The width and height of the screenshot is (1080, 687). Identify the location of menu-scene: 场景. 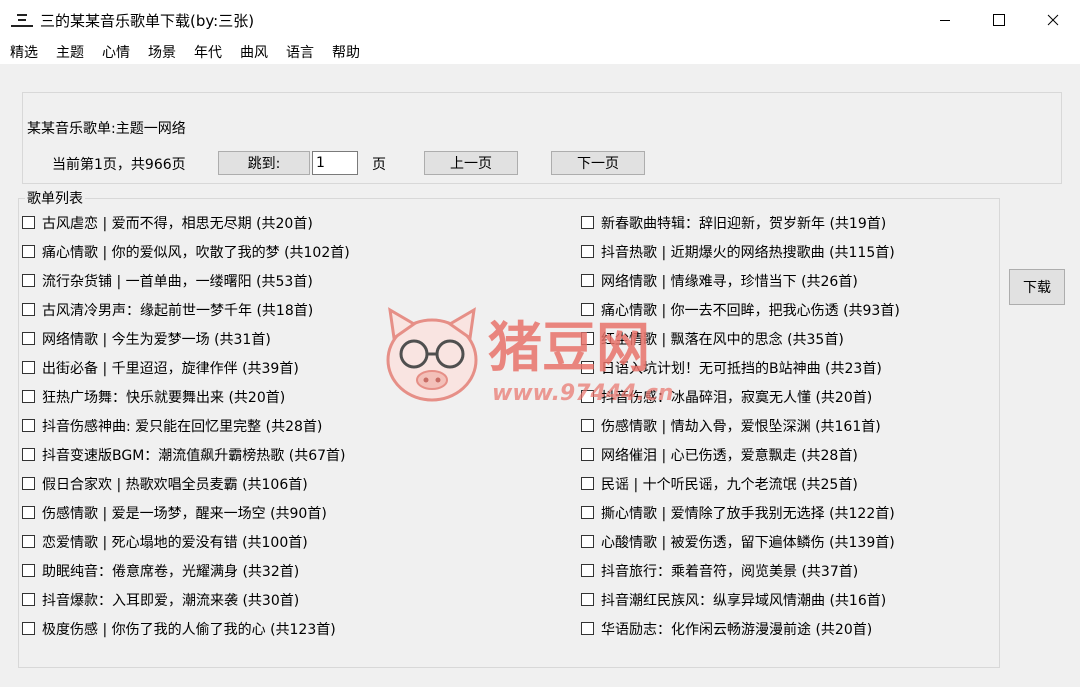
(162, 52).